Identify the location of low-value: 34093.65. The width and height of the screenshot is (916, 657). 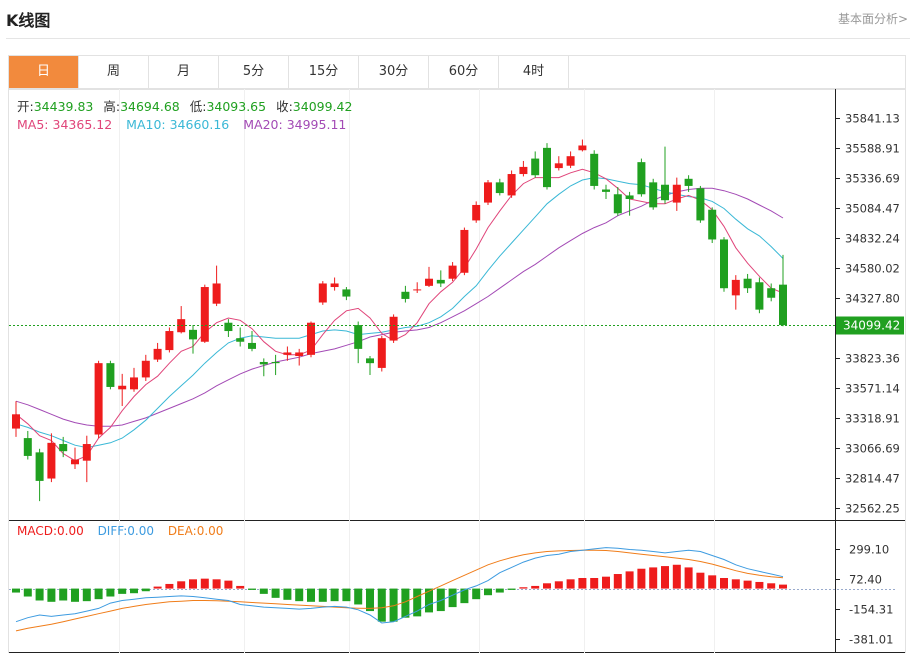
(236, 106).